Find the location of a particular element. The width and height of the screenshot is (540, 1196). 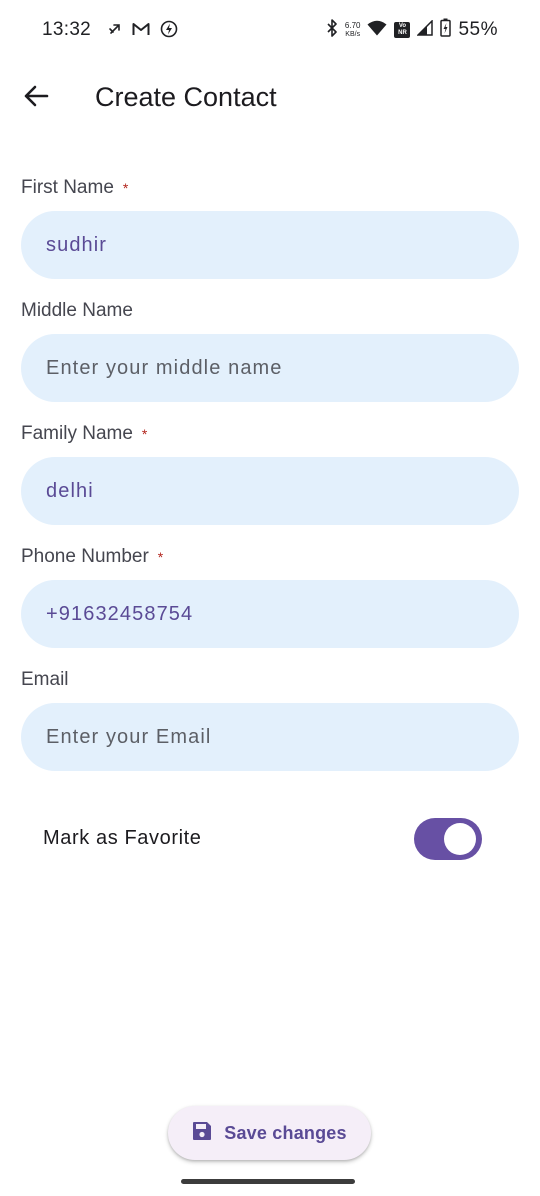

middle-name-field-group: Middle Name is located at coordinates (270, 349).